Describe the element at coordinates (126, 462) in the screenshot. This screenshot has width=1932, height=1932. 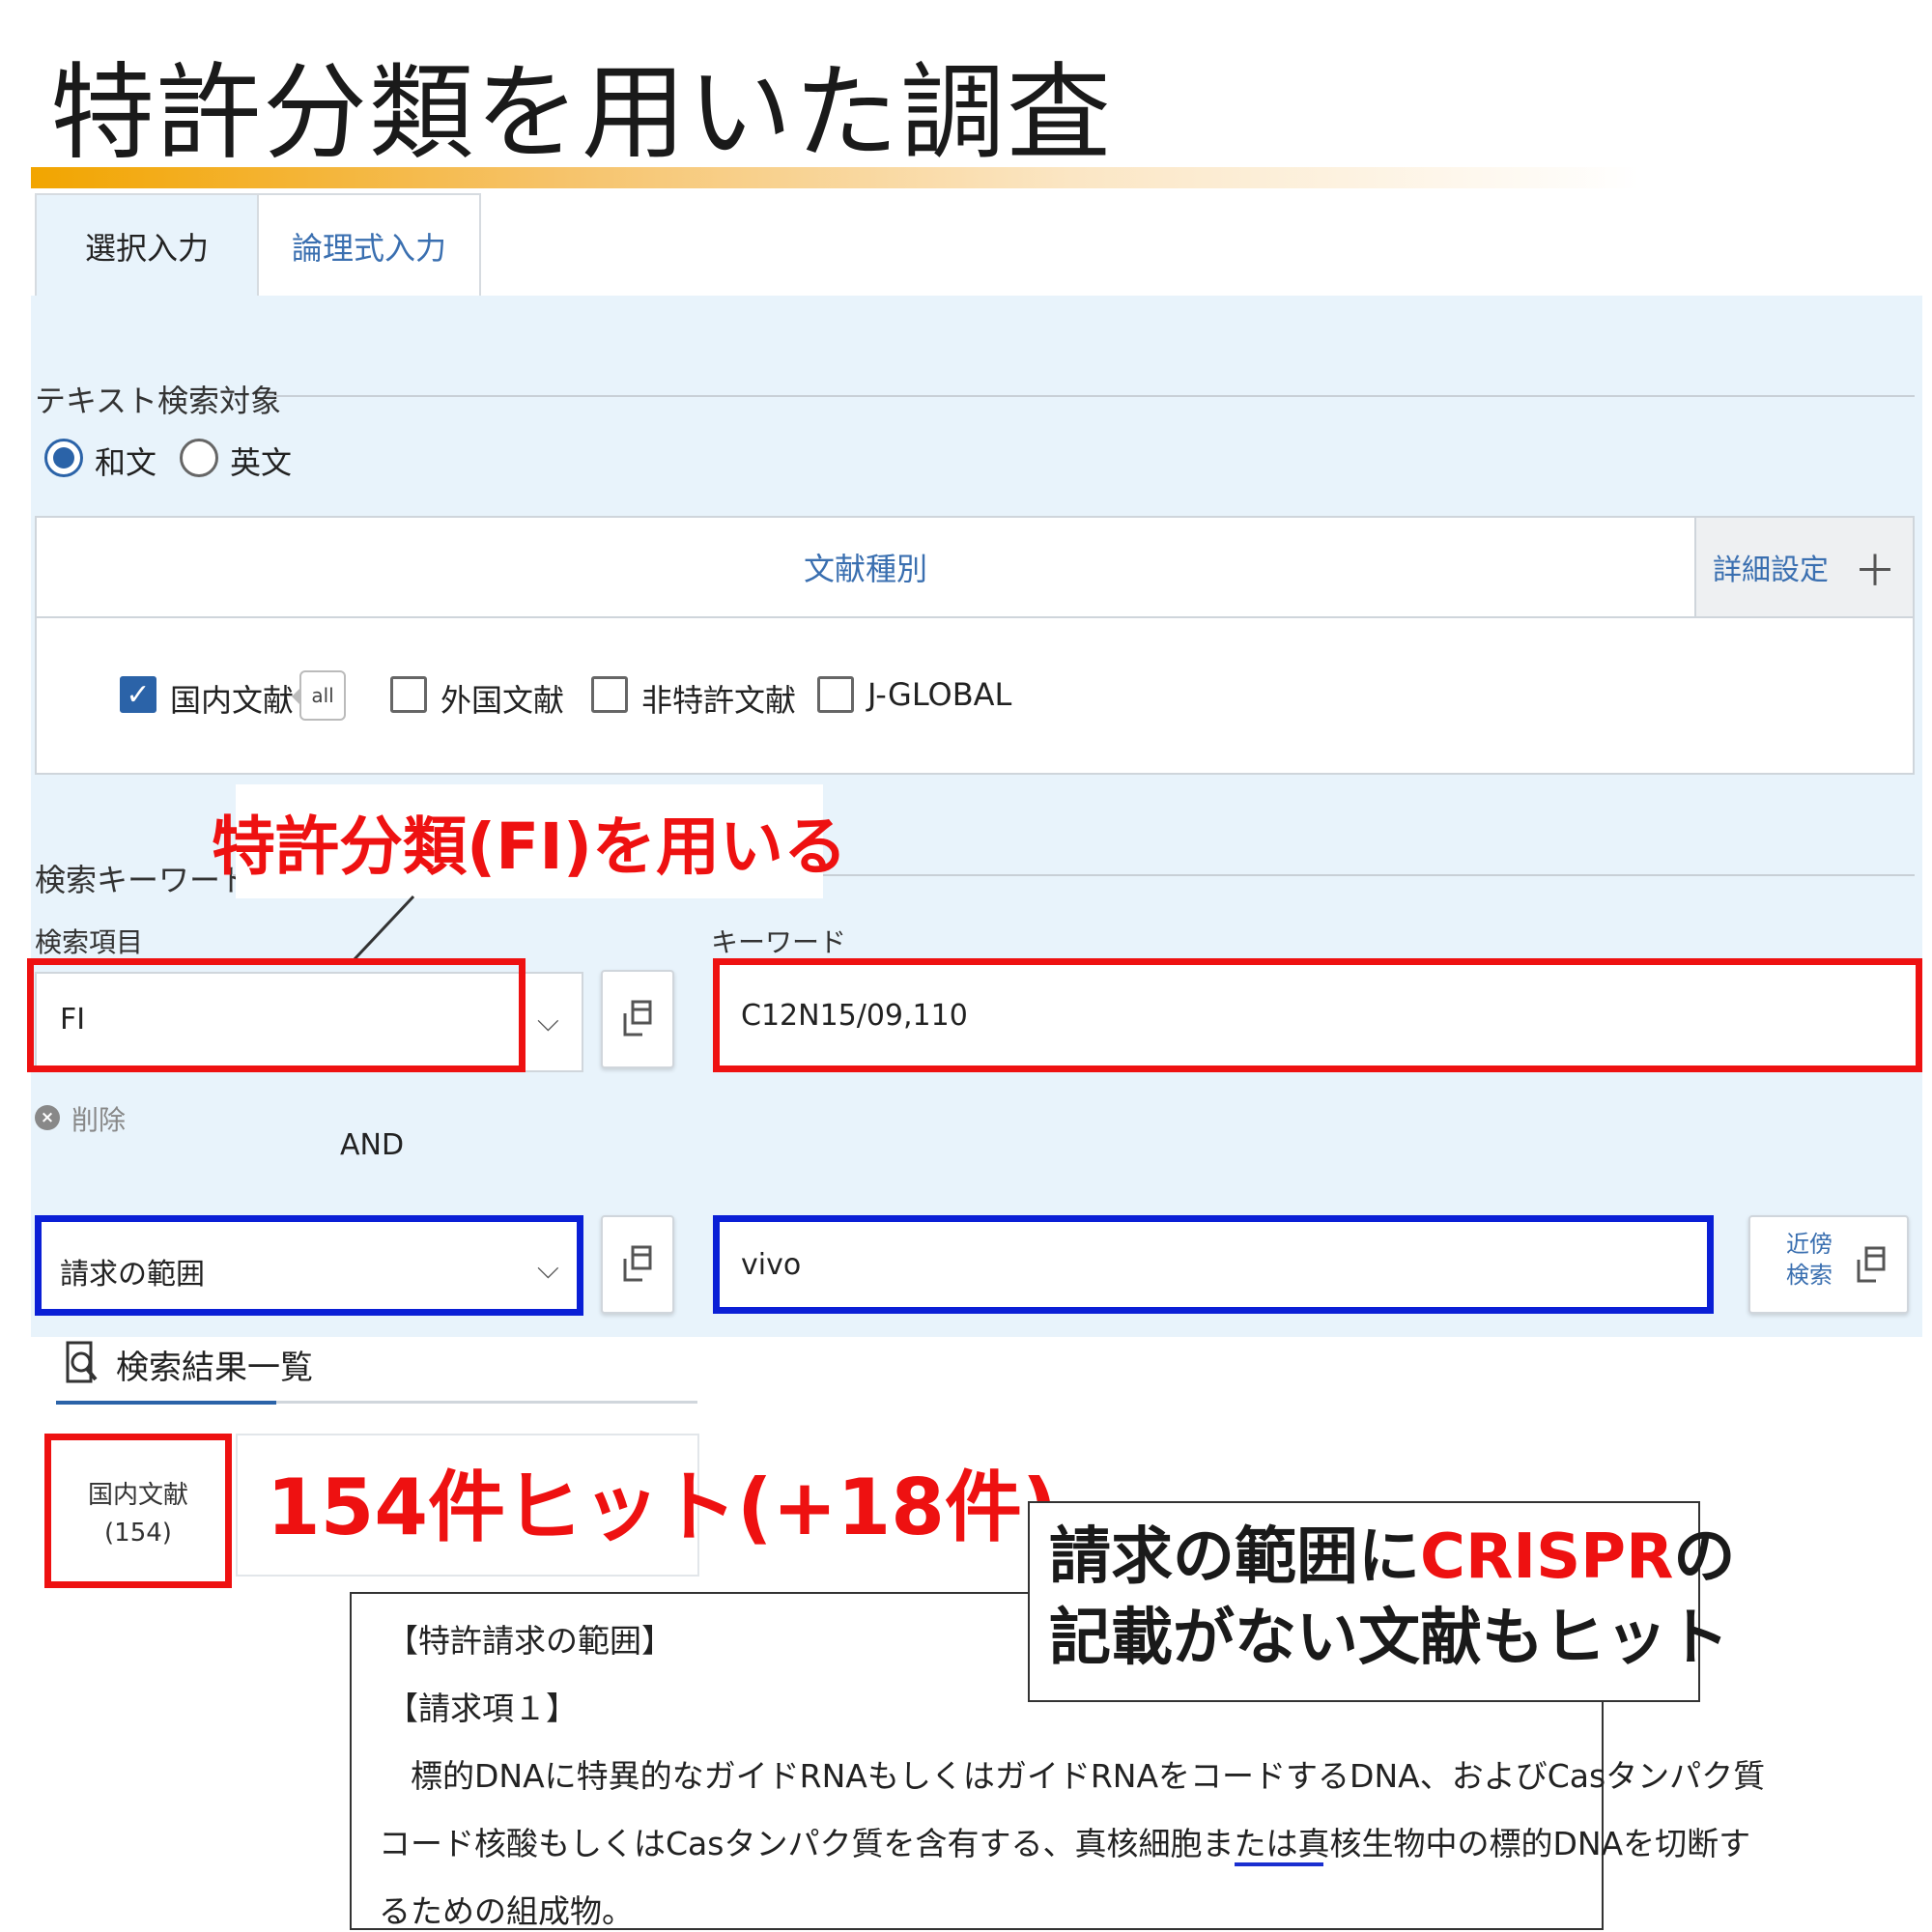
I see `radio-japanese-label: 和文` at that location.